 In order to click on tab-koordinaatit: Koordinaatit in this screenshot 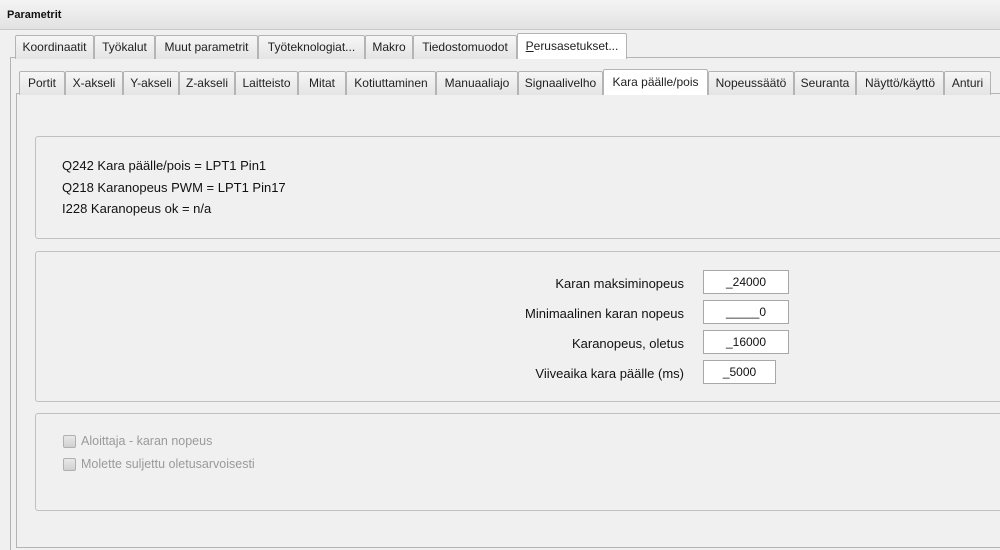, I will do `click(54, 47)`.